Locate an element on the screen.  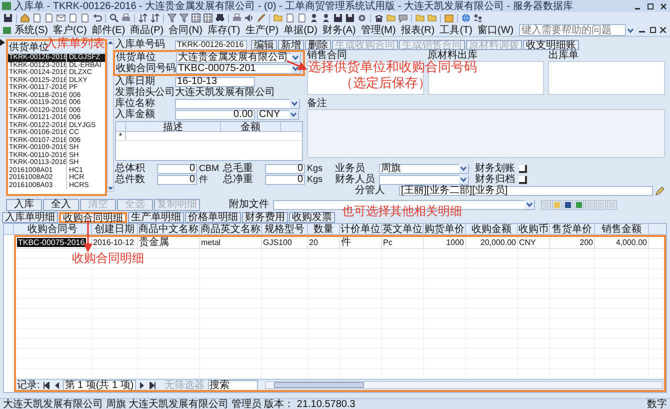
box-icon is located at coordinates (449, 18).